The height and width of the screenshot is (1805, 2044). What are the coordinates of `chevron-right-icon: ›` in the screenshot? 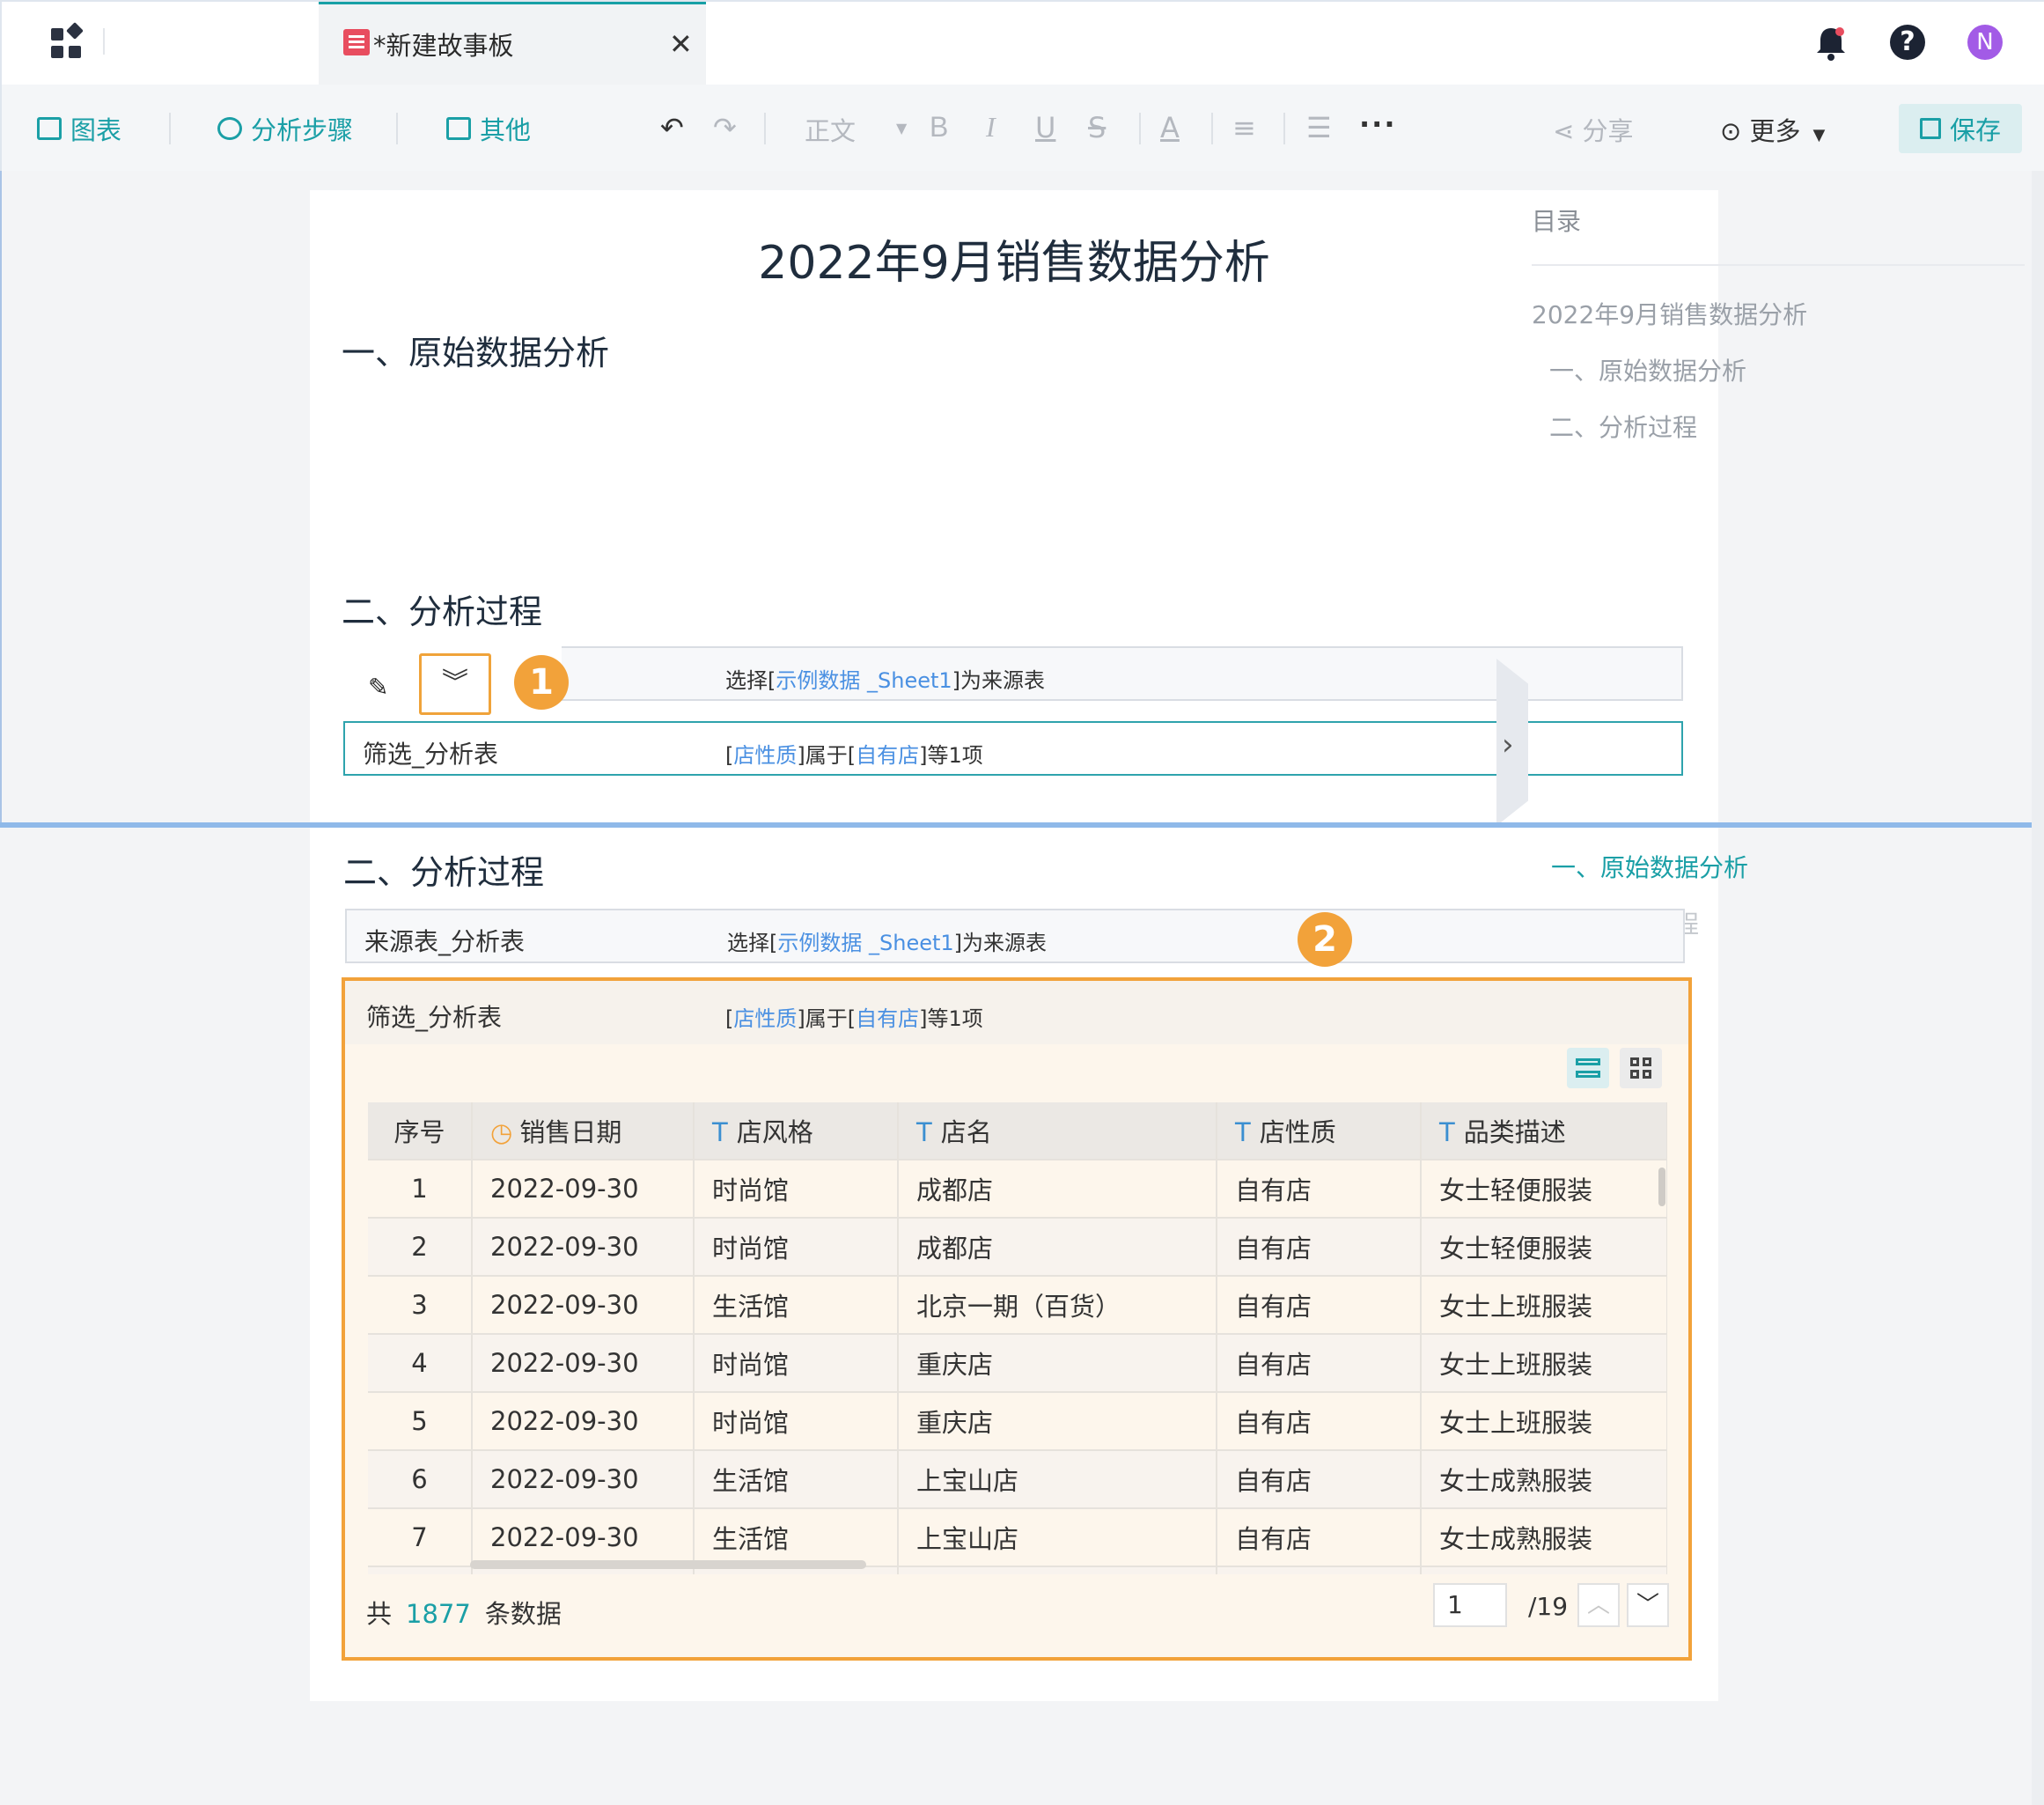 It's located at (1508, 745).